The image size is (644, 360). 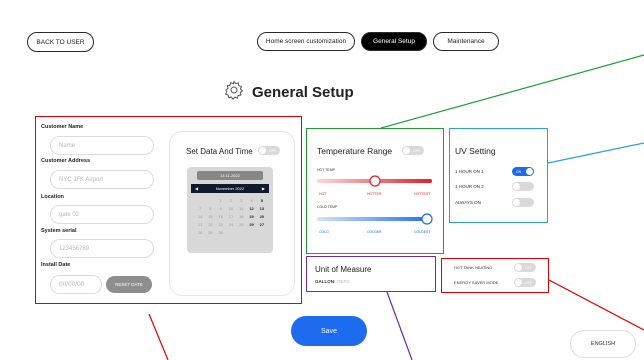 I want to click on date-time-title: Set Data And Time, so click(x=219, y=151).